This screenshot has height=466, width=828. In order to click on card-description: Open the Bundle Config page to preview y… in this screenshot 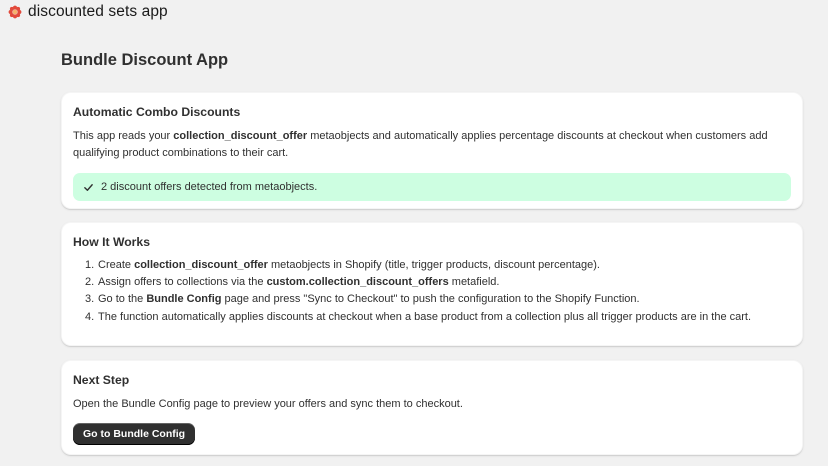, I will do `click(268, 404)`.